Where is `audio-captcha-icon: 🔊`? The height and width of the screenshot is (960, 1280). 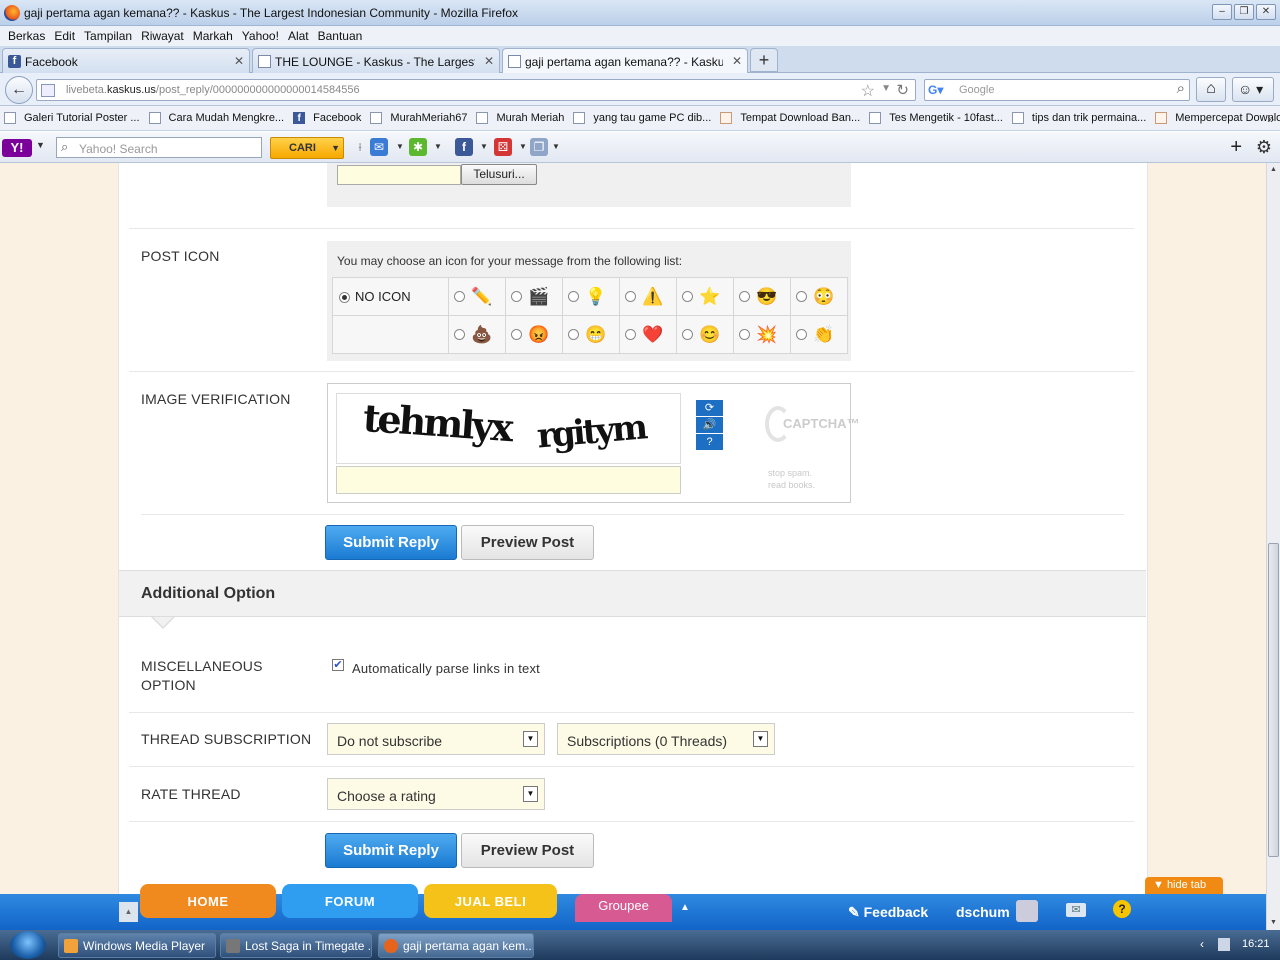
audio-captcha-icon: 🔊 is located at coordinates (709, 425).